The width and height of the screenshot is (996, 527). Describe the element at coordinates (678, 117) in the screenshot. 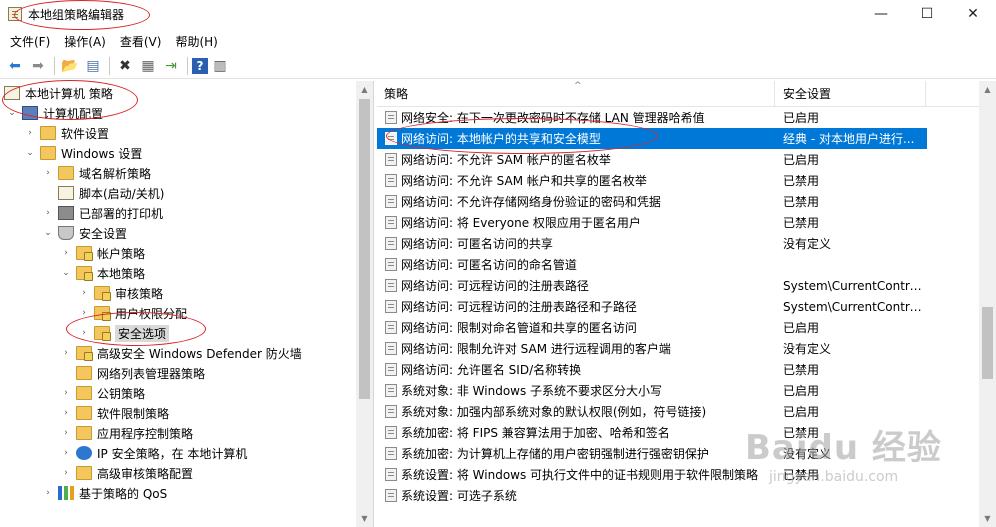

I see `table-row: 网络安全: 在下一次更改密码时不存储 LAN 管理器哈希值 已启用` at that location.